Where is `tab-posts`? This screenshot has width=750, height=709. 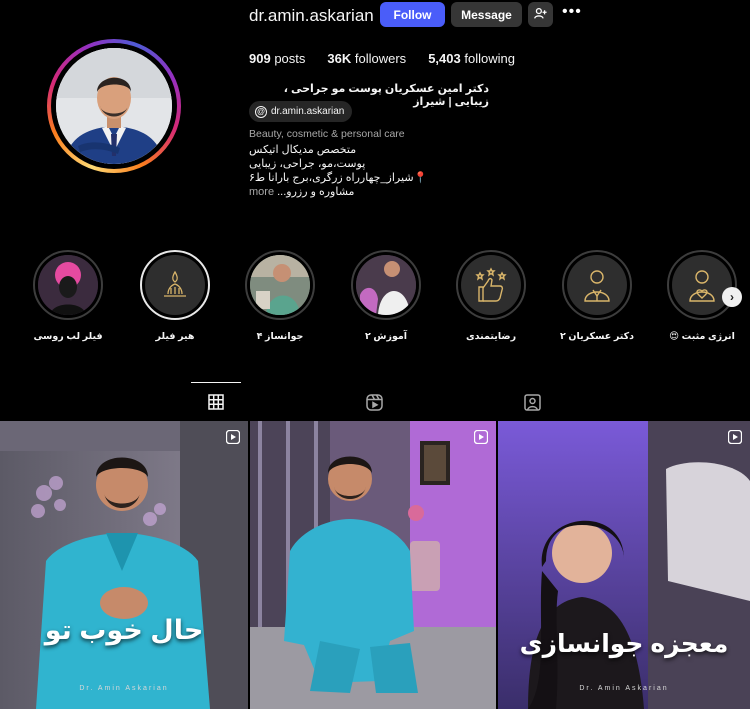
tab-posts is located at coordinates (216, 400).